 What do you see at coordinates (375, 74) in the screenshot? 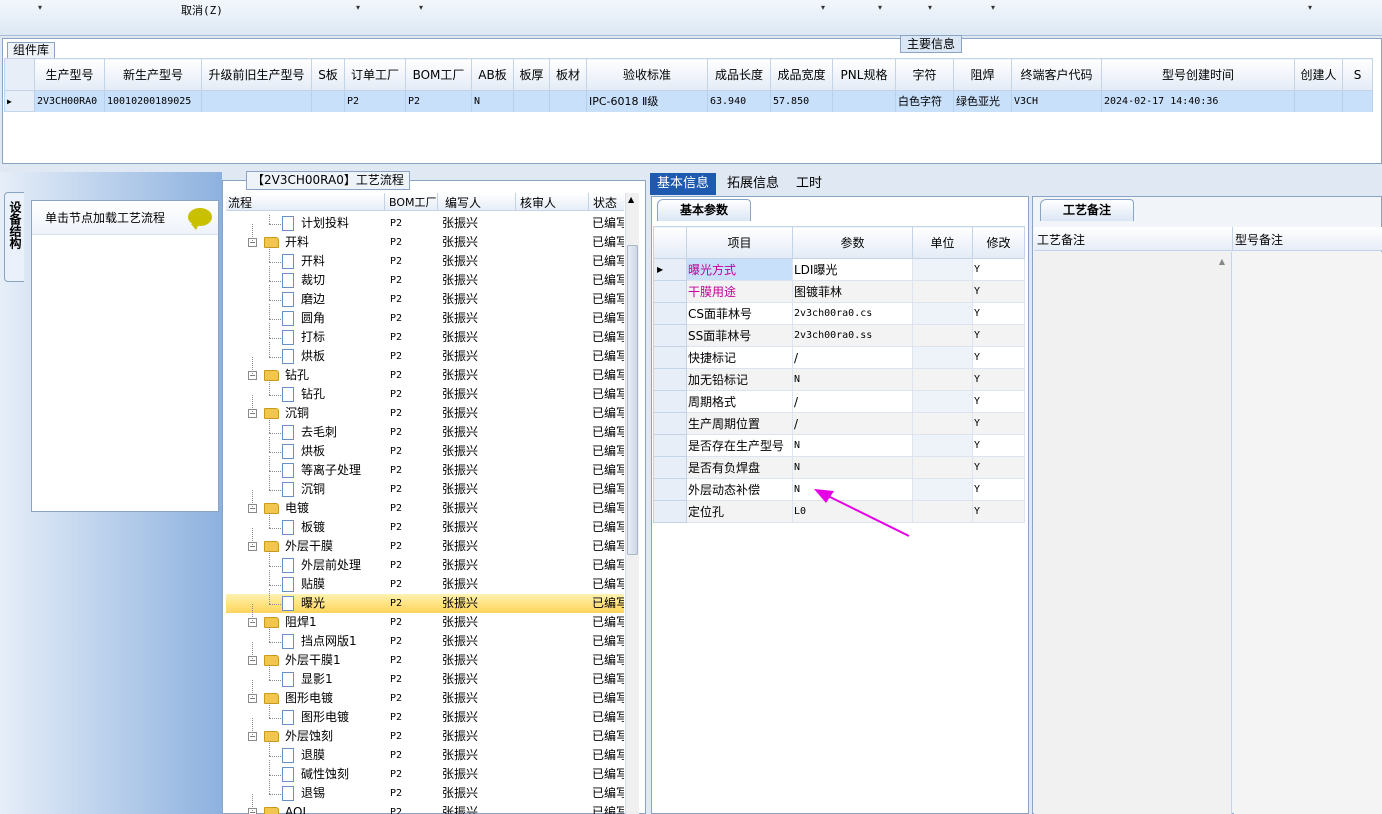
I see `grid-col-header: 订单工厂` at bounding box center [375, 74].